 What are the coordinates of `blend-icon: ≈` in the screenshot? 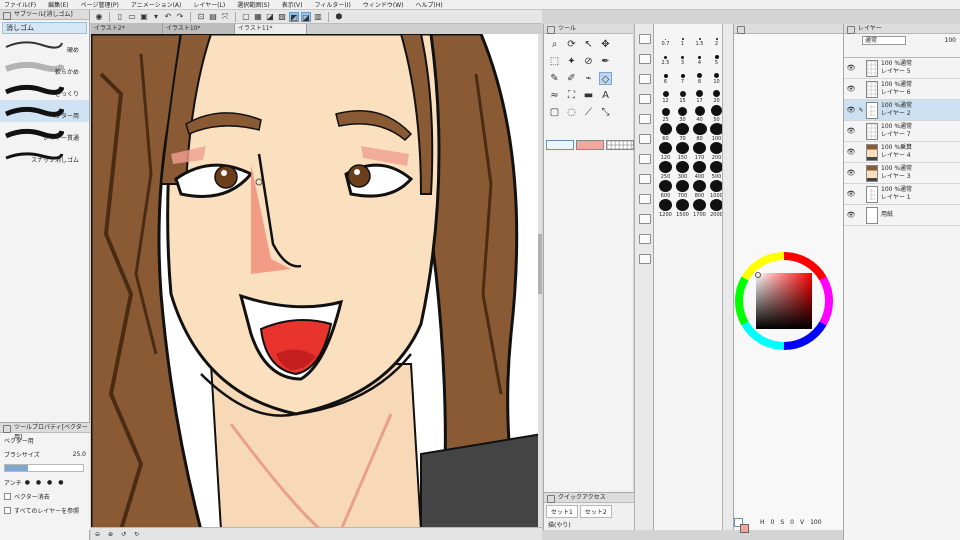 It's located at (554, 95).